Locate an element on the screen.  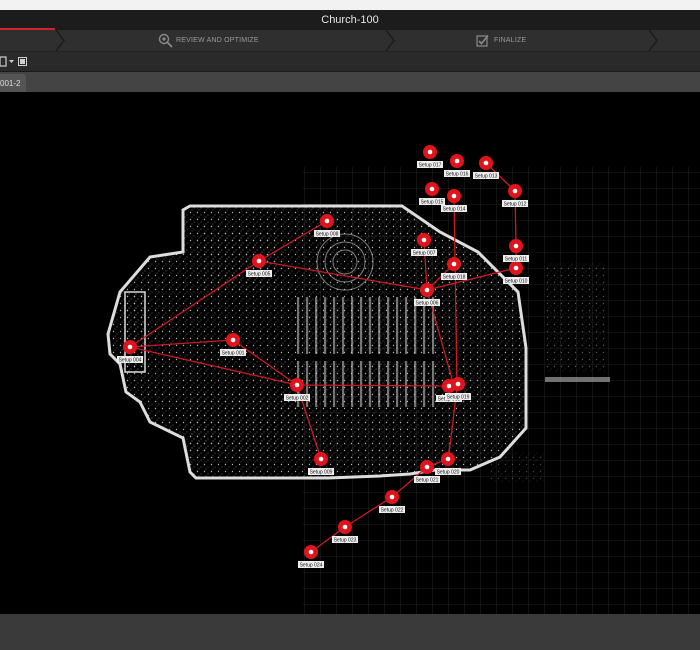
setup-label: Setup 006 is located at coordinates (427, 304).